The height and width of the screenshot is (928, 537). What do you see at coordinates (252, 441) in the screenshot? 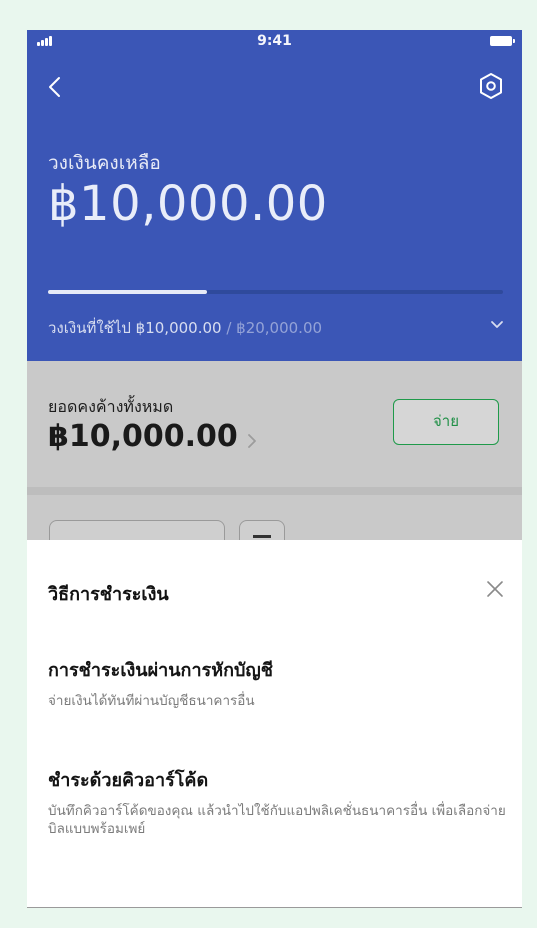
I see `chevron-right-icon` at bounding box center [252, 441].